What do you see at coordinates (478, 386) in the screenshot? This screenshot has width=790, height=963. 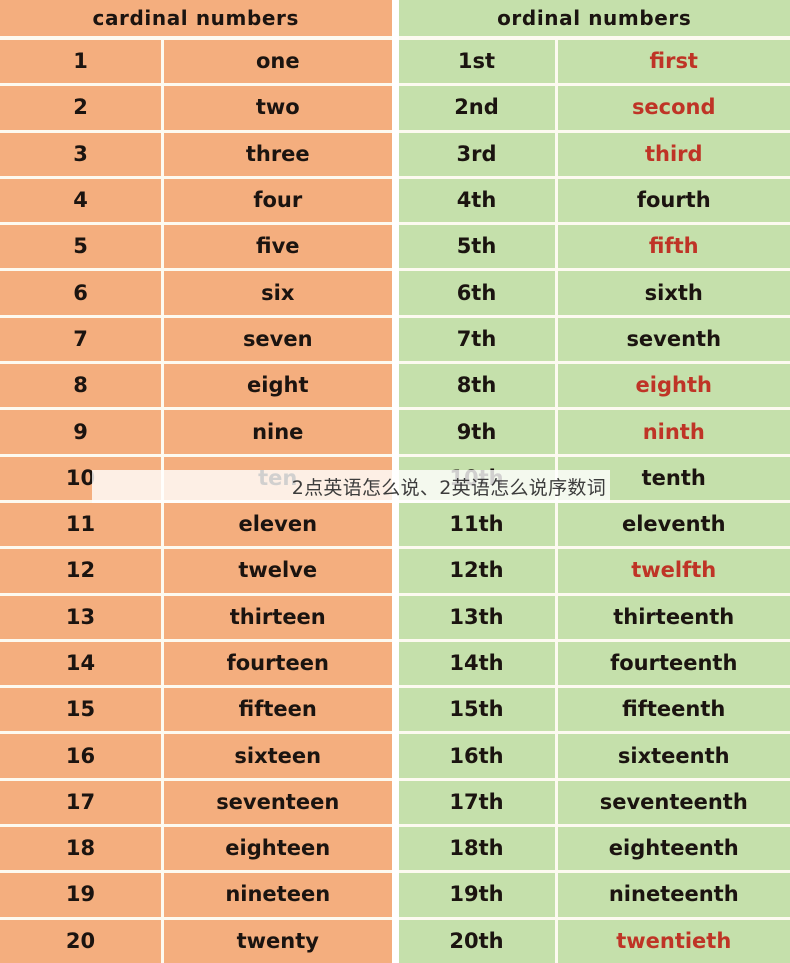 I see `ordinal-number-cell: 8th` at bounding box center [478, 386].